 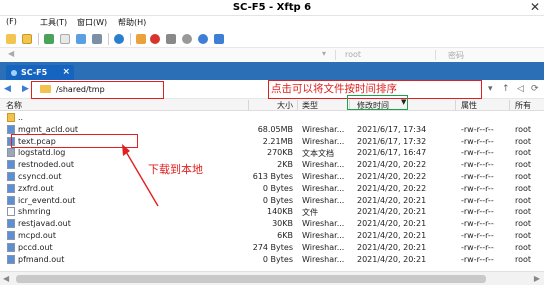 I want to click on horizontal-scrollbar: ◀ ▶, so click(x=272, y=278).